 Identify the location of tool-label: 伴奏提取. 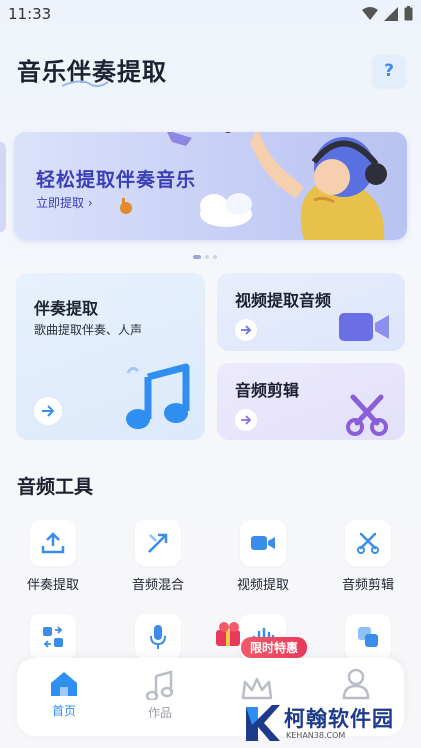
(52, 585).